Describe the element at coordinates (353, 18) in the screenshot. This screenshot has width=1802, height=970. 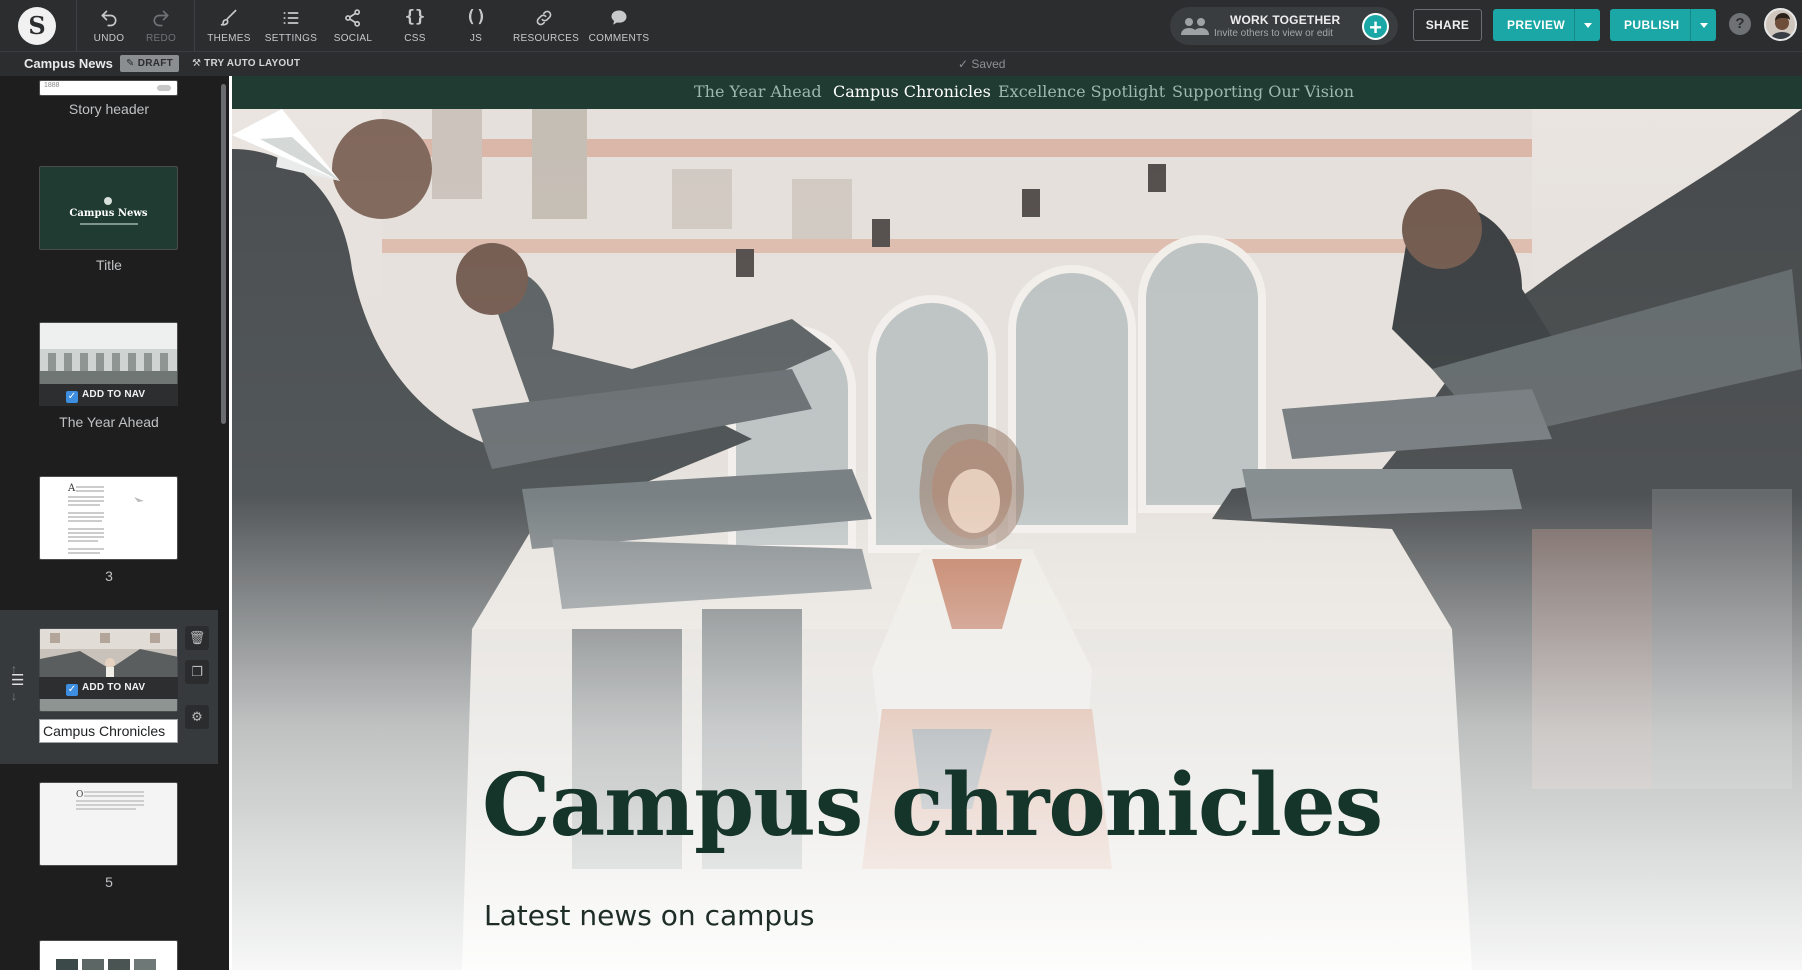
I see `share-nodes-icon` at that location.